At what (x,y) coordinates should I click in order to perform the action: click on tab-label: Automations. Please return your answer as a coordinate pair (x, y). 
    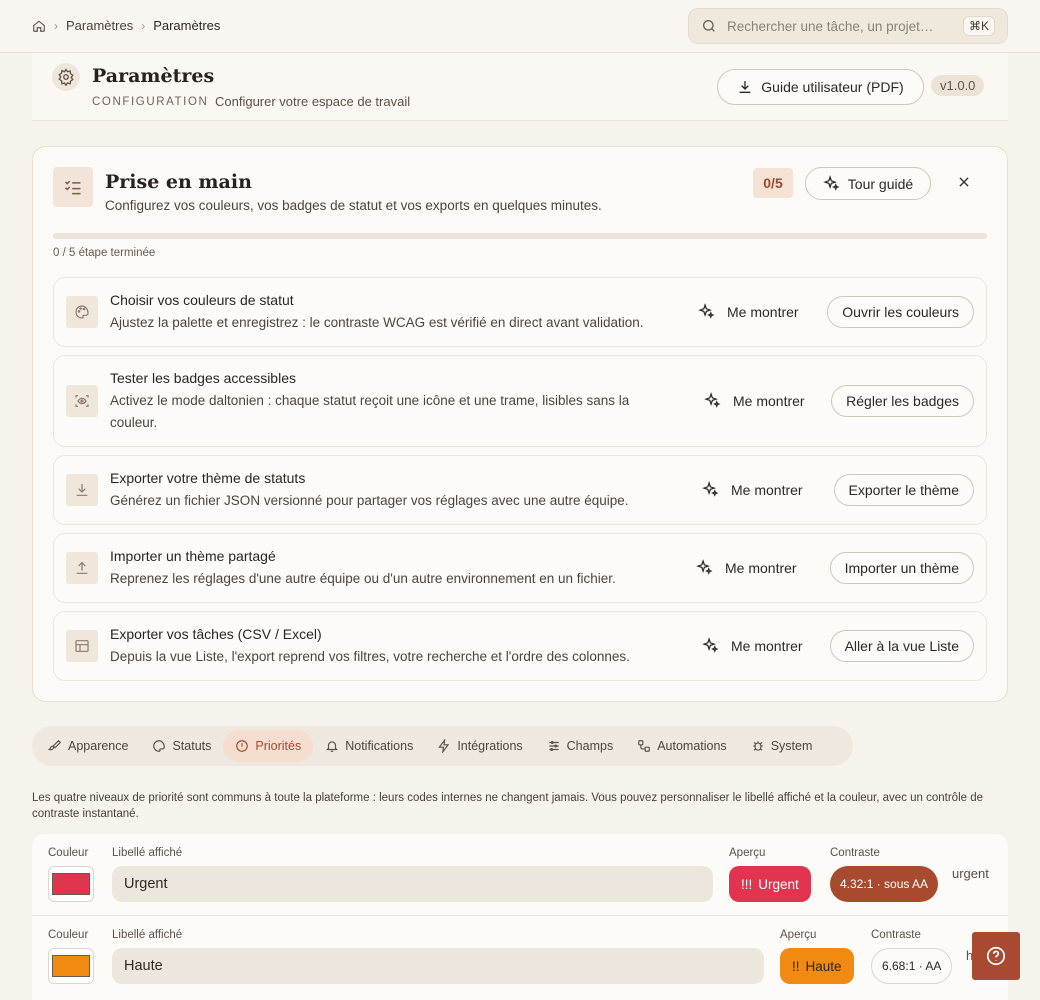
    Looking at the image, I should click on (692, 746).